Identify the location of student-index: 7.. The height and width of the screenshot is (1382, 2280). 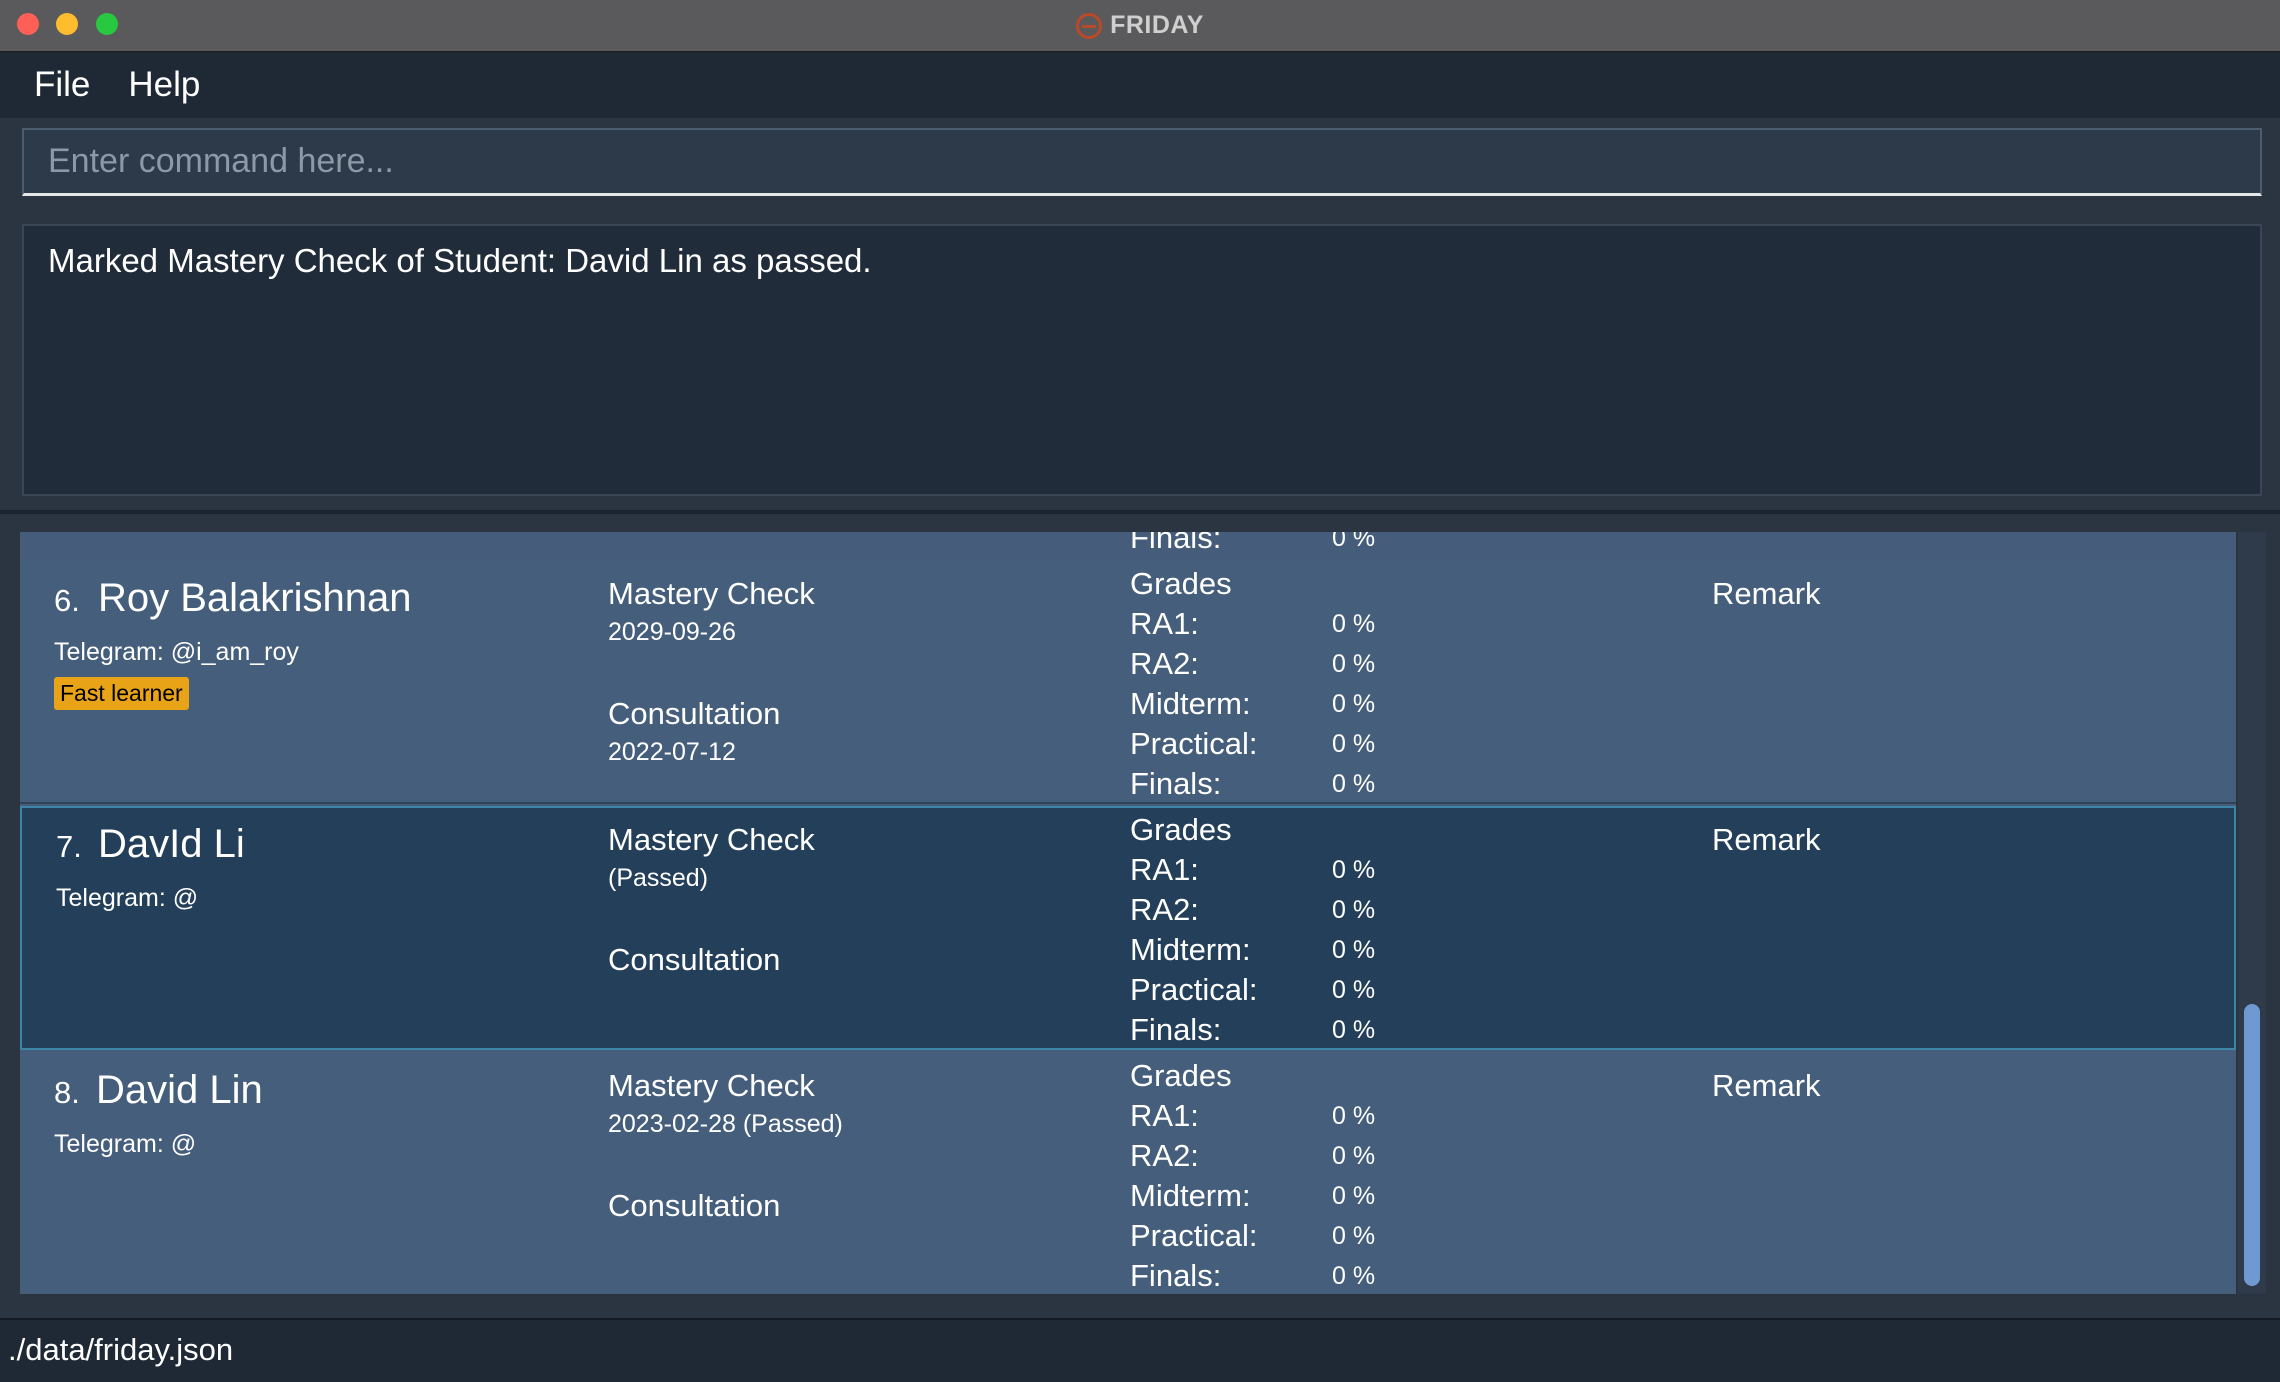
(69, 846).